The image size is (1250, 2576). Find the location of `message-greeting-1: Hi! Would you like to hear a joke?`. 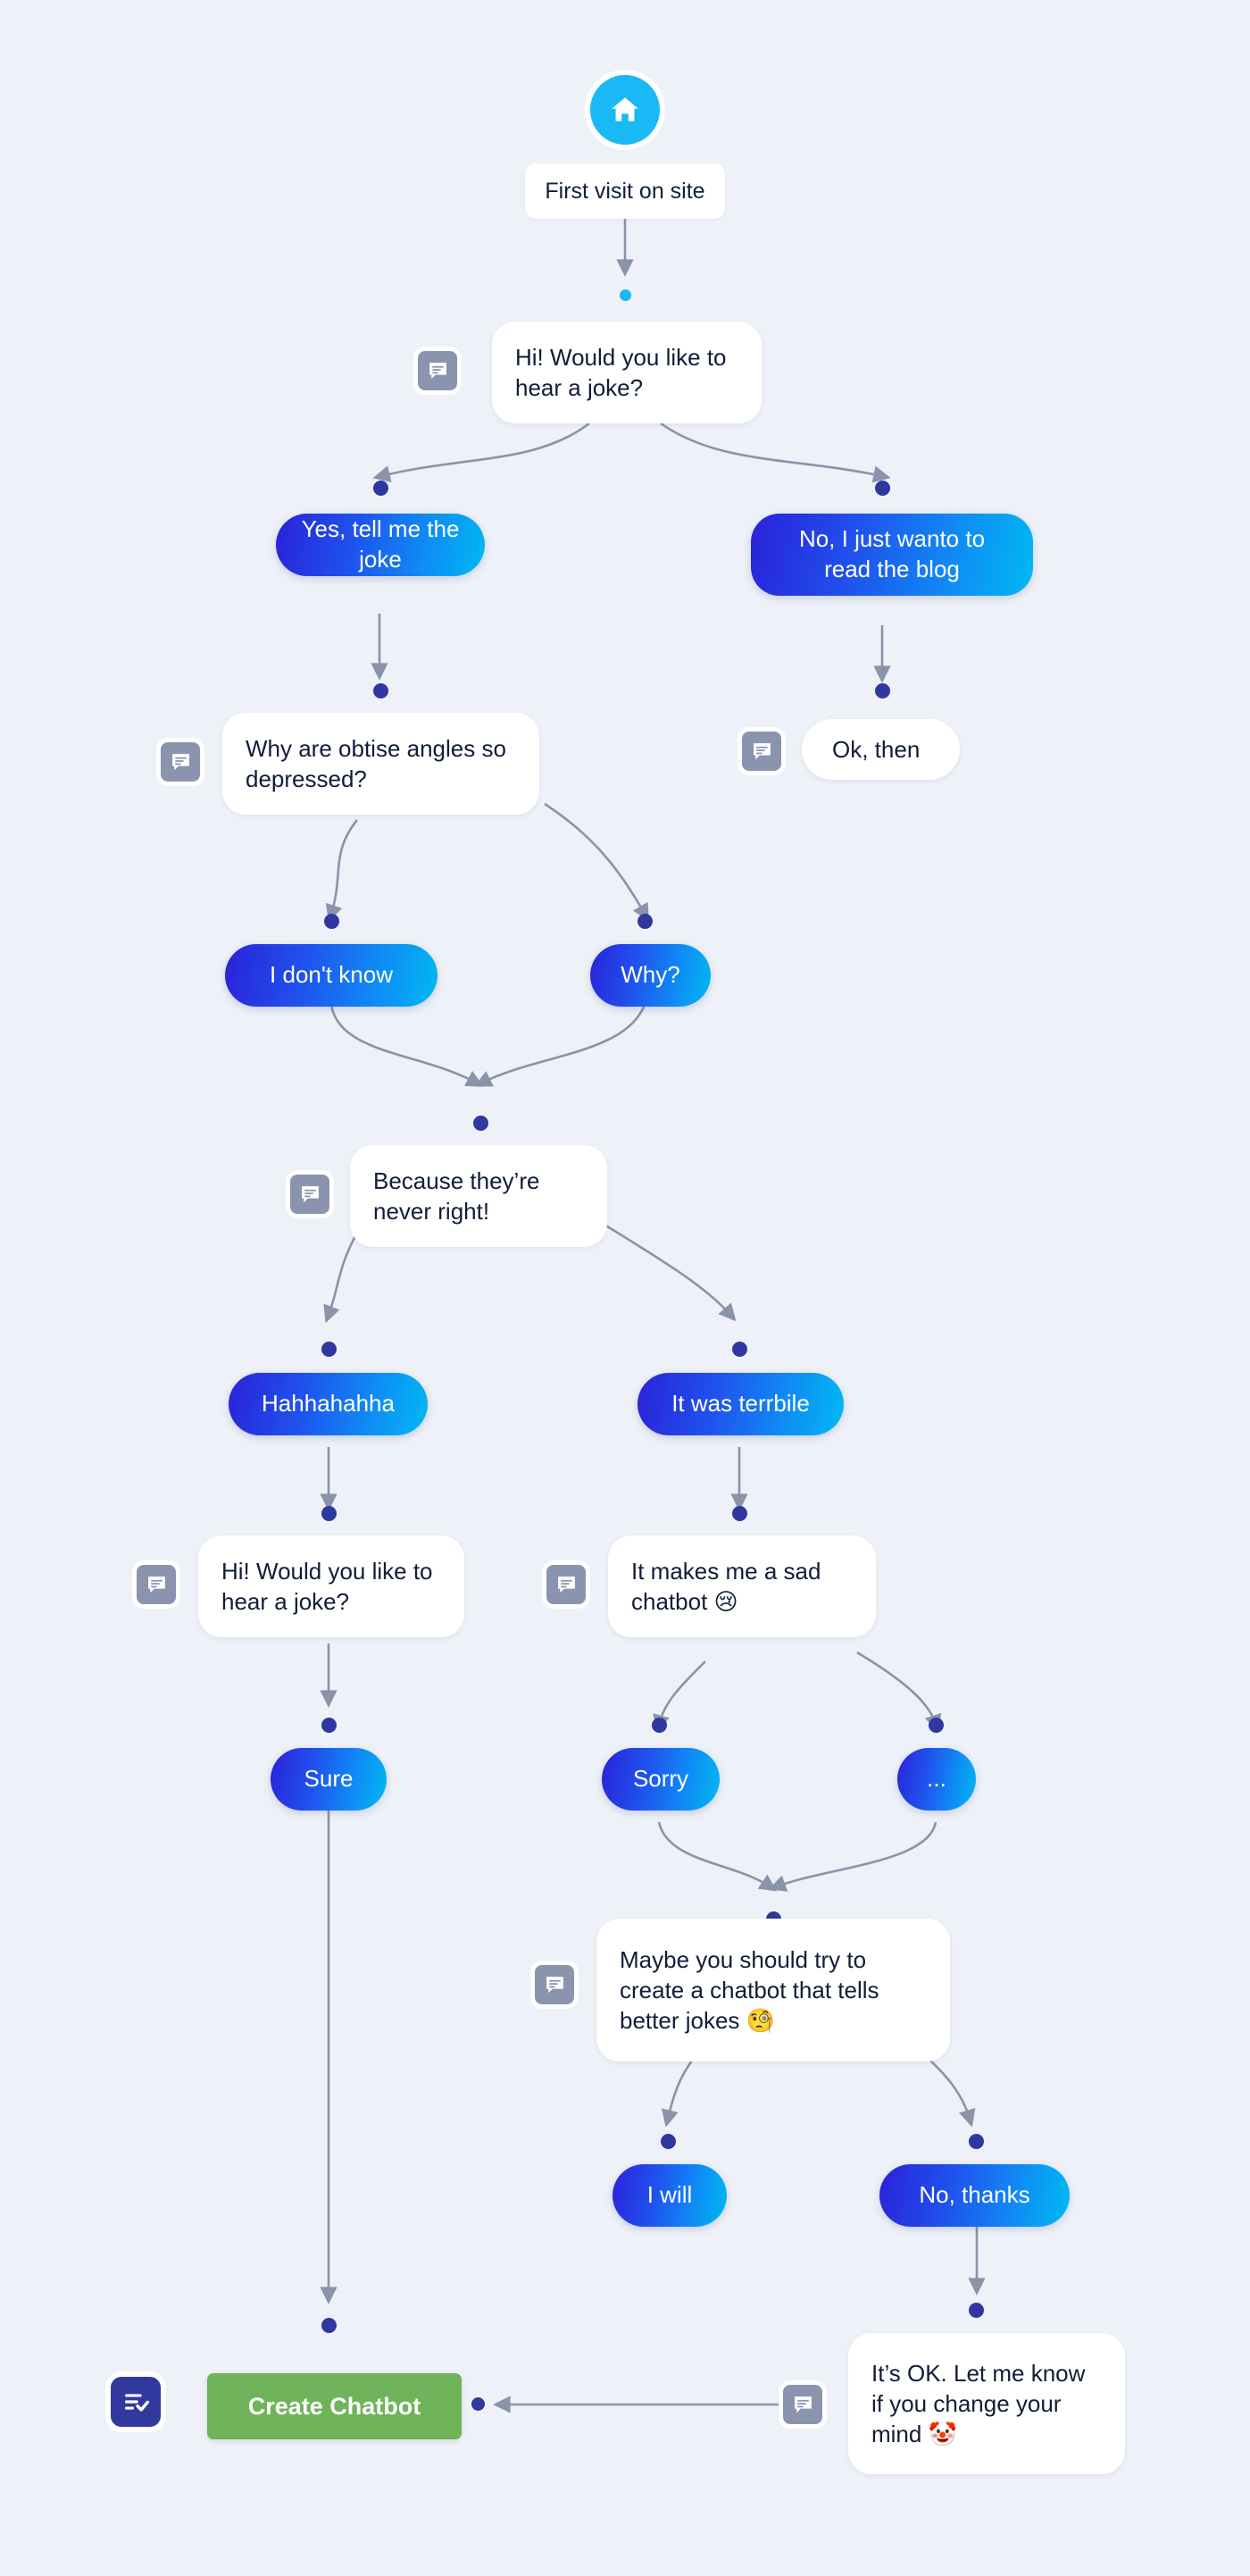

message-greeting-1: Hi! Would you like to hear a joke? is located at coordinates (627, 372).